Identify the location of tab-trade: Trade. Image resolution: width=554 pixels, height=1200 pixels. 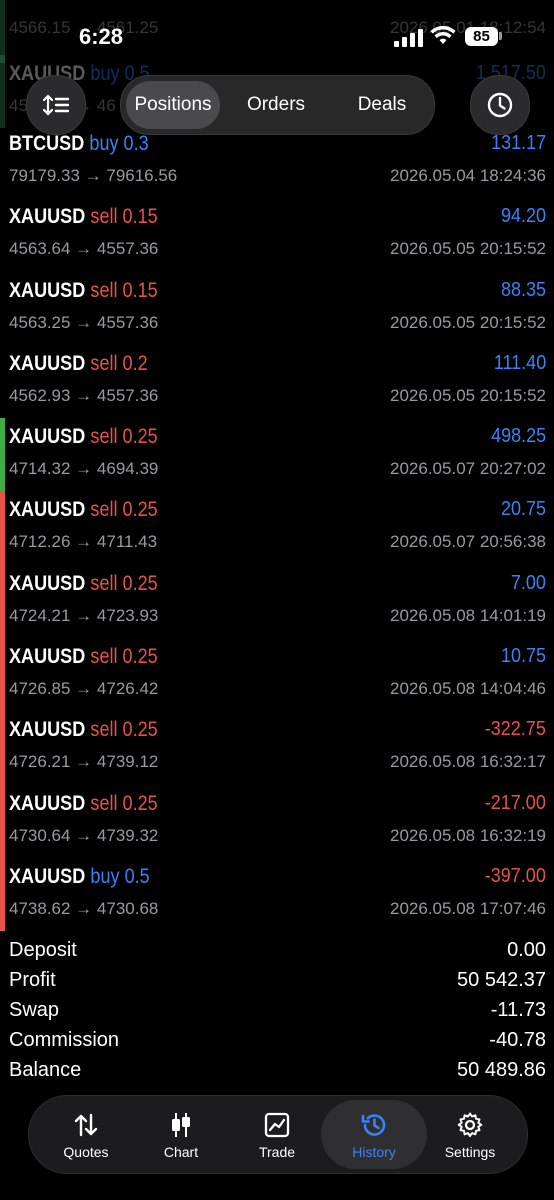
(277, 1134).